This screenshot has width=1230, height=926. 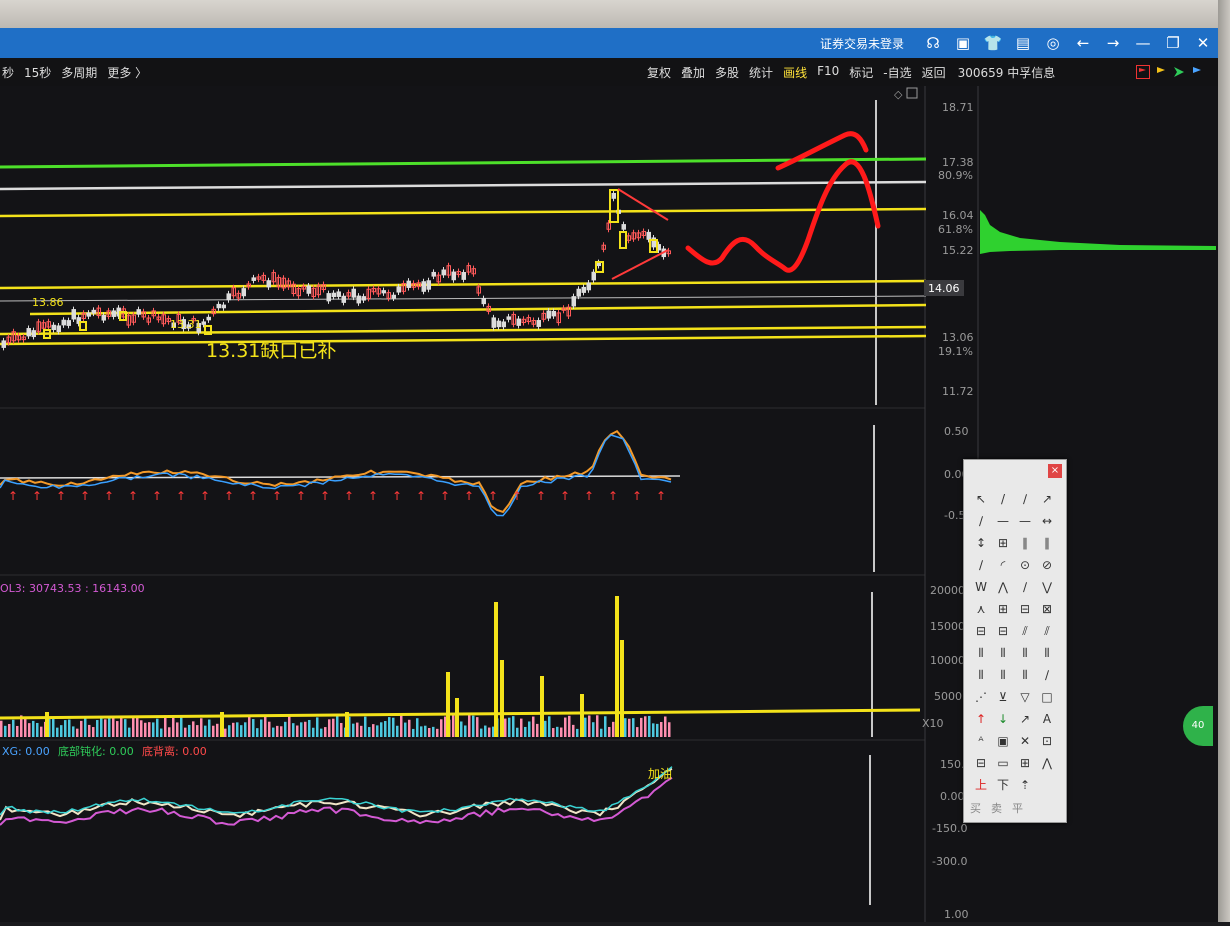 What do you see at coordinates (963, 43) in the screenshot?
I see `layout-icon: ▣` at bounding box center [963, 43].